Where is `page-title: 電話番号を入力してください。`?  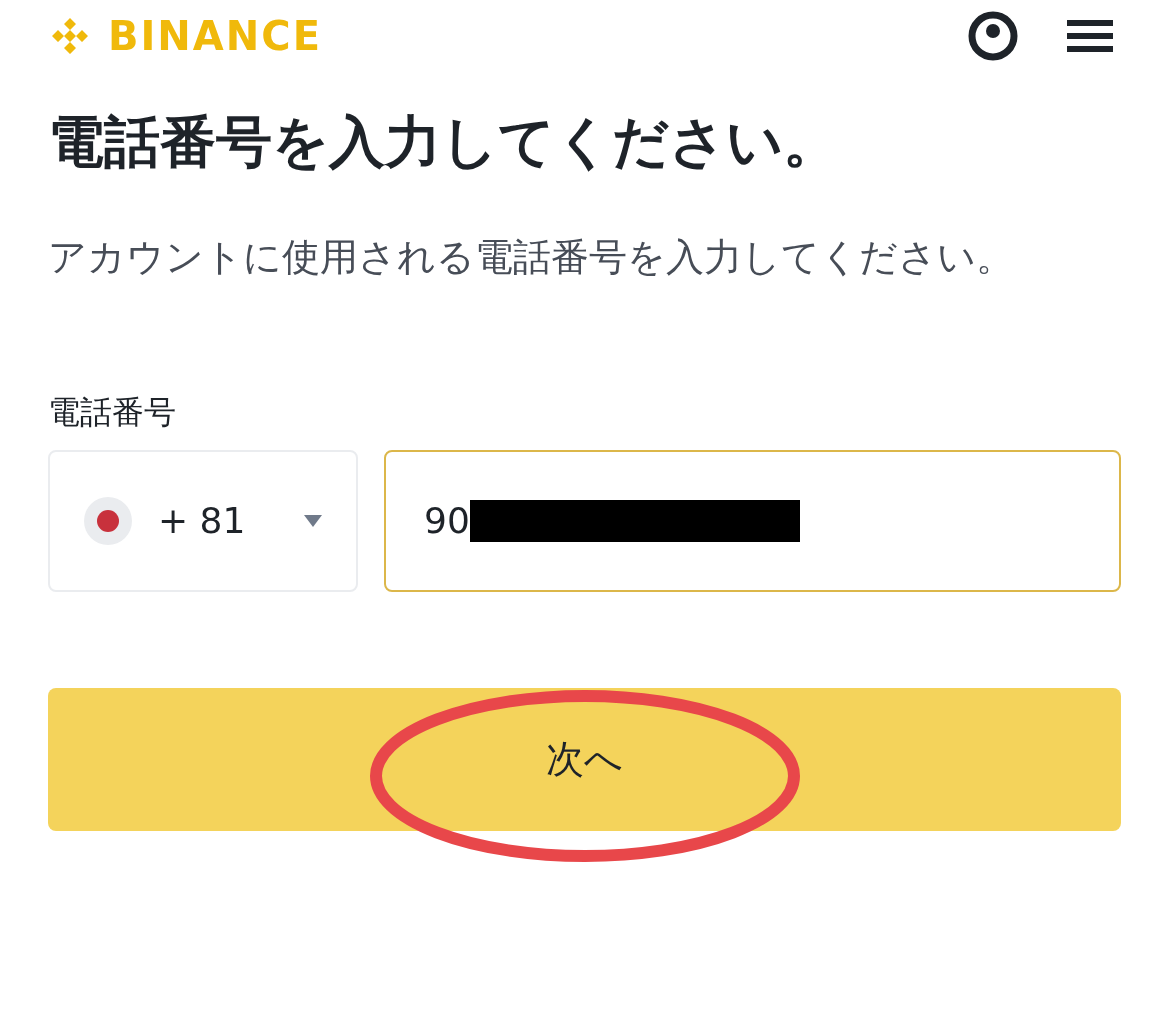
page-title: 電話番号を入力してください。 is located at coordinates (444, 142).